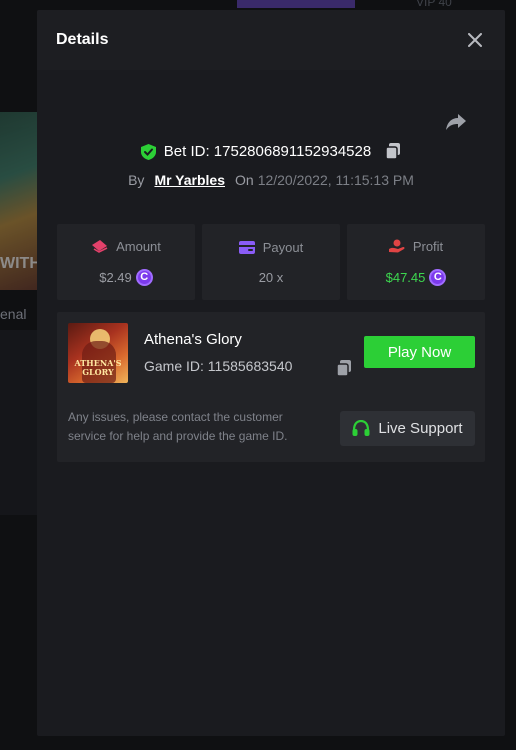 The width and height of the screenshot is (516, 750). I want to click on headset-icon, so click(361, 428).